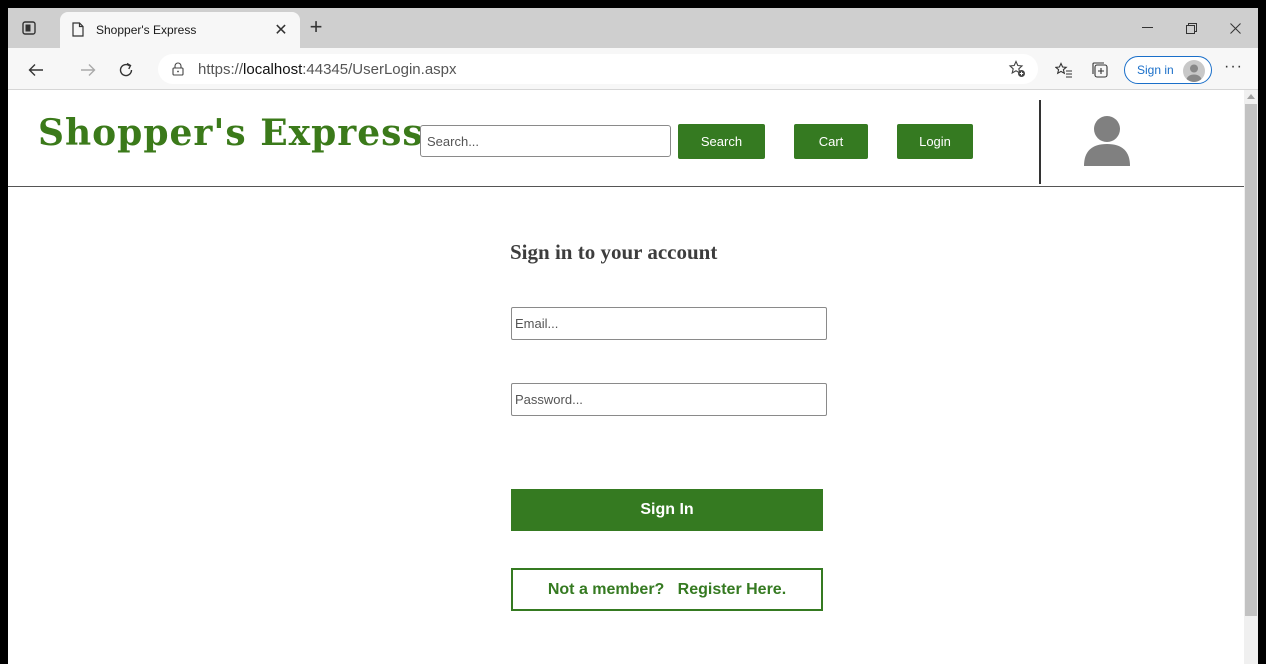 This screenshot has width=1266, height=664. I want to click on add-favorite-icon, so click(1017, 71).